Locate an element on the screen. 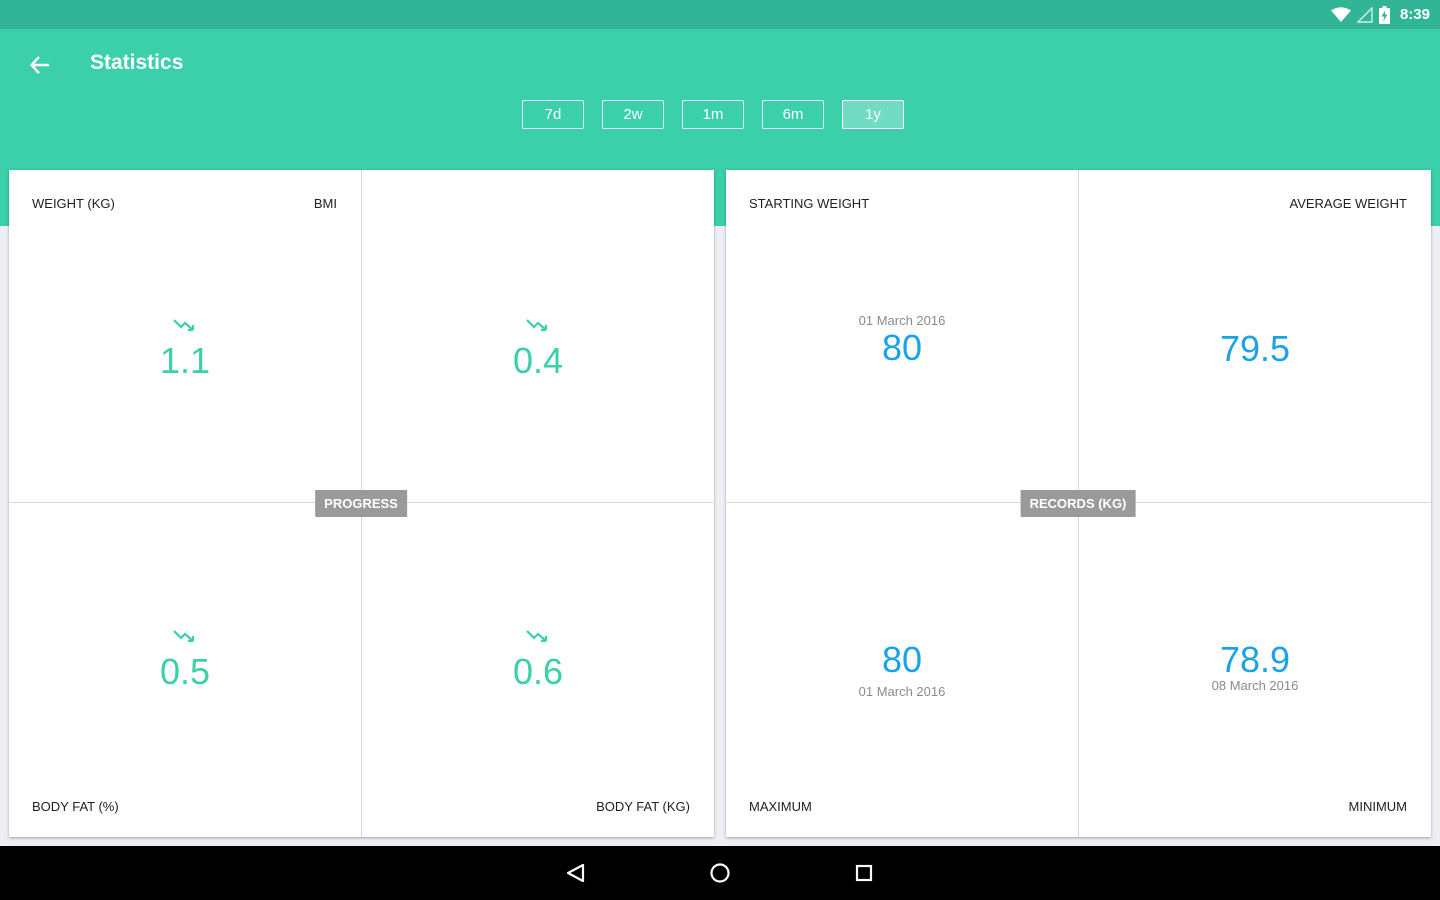 Image resolution: width=1440 pixels, height=900 pixels. weight-progress-value: 1.1 is located at coordinates (185, 360).